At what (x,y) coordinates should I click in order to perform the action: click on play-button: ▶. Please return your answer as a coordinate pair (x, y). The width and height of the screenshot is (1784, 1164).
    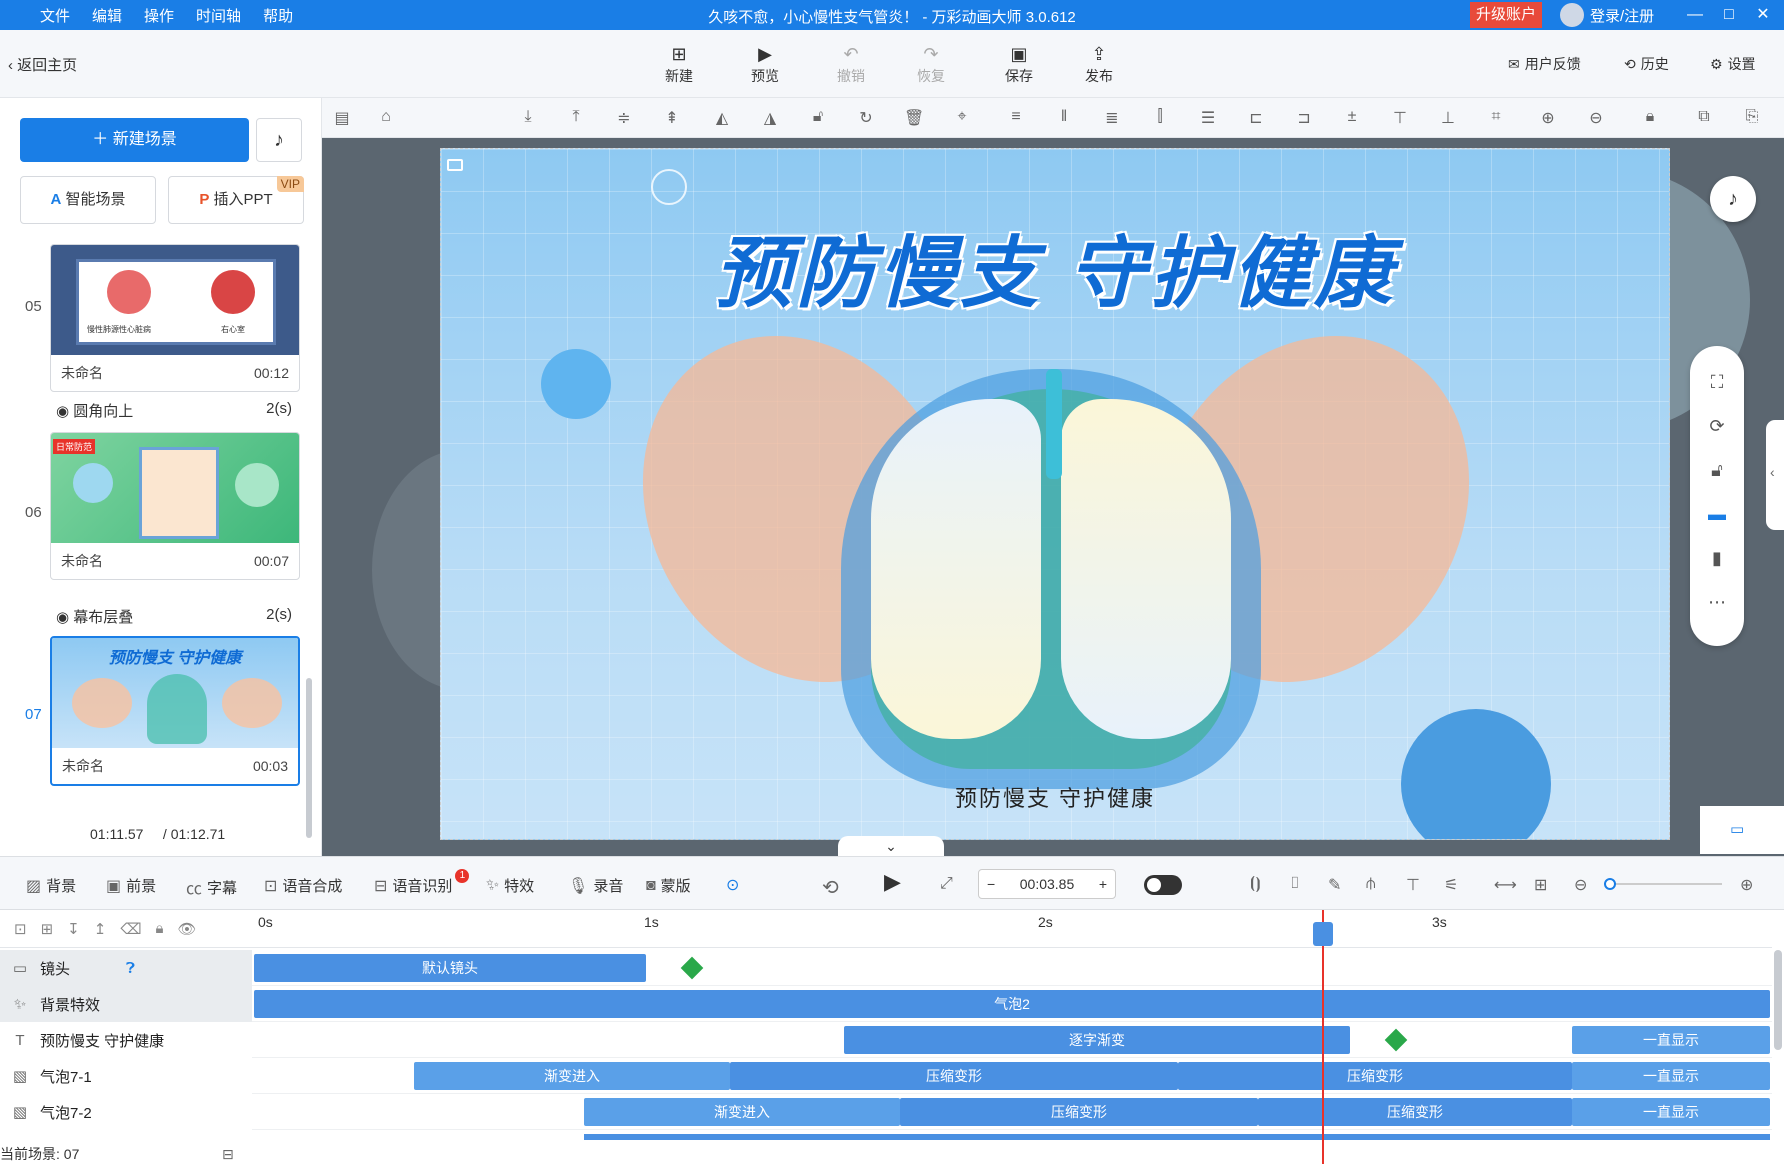
    Looking at the image, I should click on (892, 882).